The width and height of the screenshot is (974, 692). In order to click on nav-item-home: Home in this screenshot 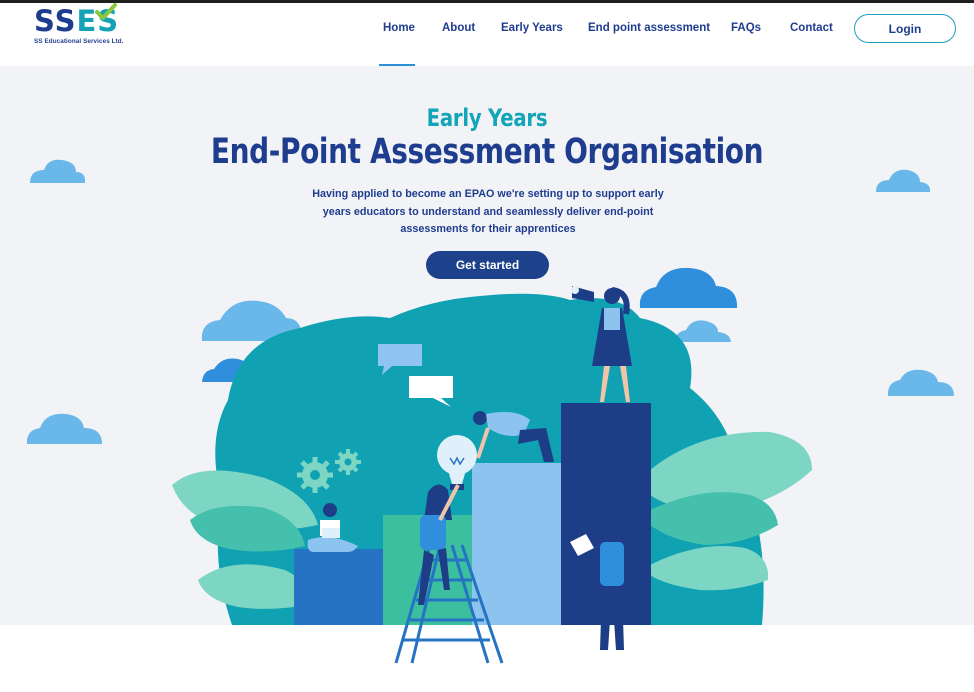, I will do `click(399, 28)`.